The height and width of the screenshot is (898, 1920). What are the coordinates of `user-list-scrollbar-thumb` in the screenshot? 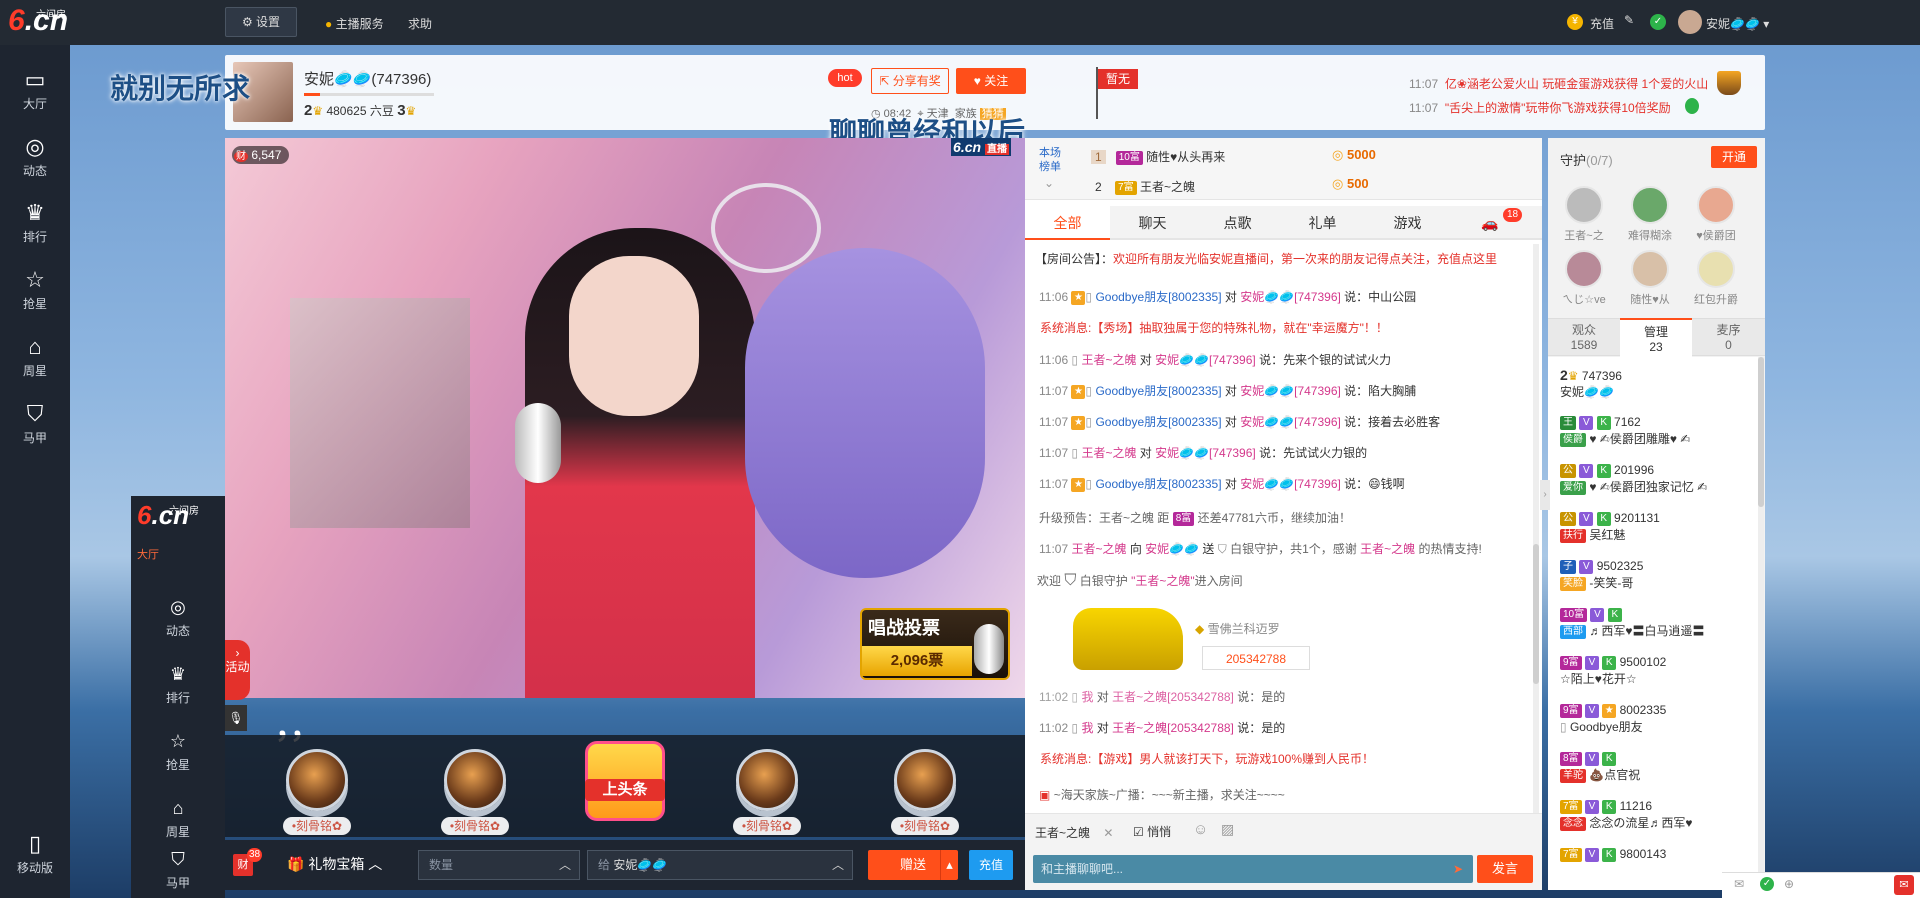 It's located at (1761, 432).